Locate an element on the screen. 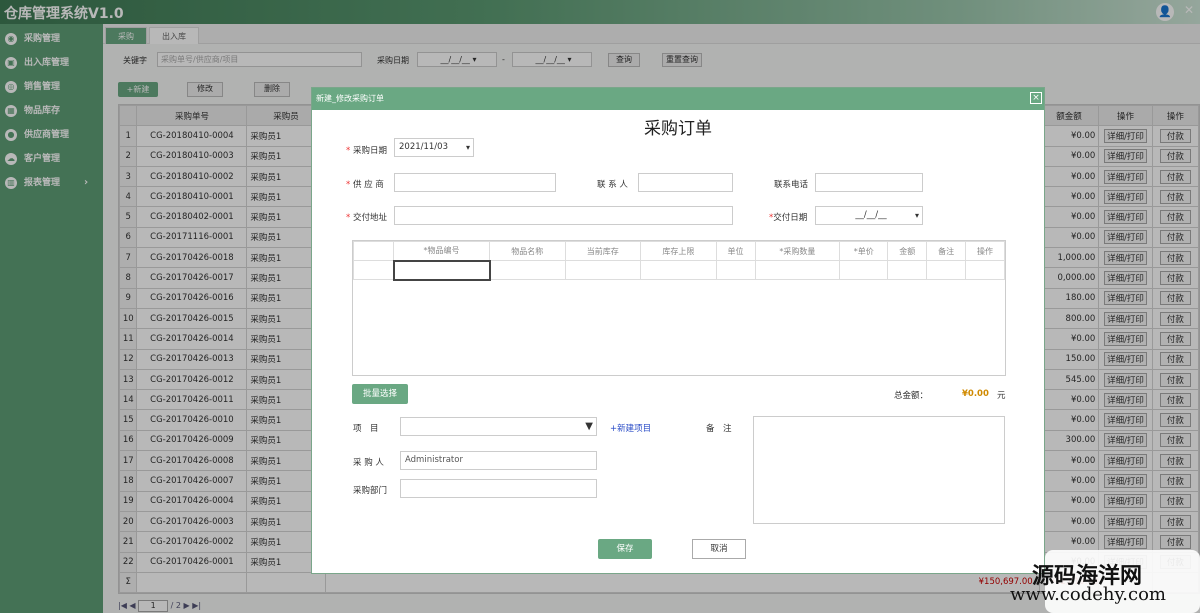 The image size is (1200, 613). item-header-row: *物品编号 物品名称 当前库存 库存上限 单位 *采购数量 *单价 金额 备注 操作 is located at coordinates (679, 251).